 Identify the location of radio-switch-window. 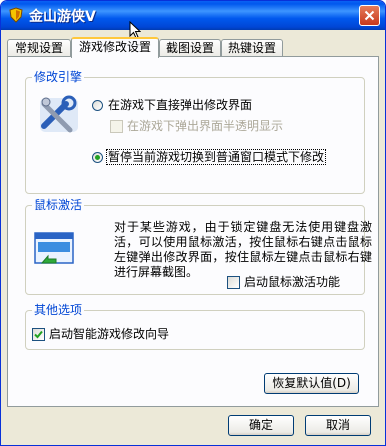
(97, 157).